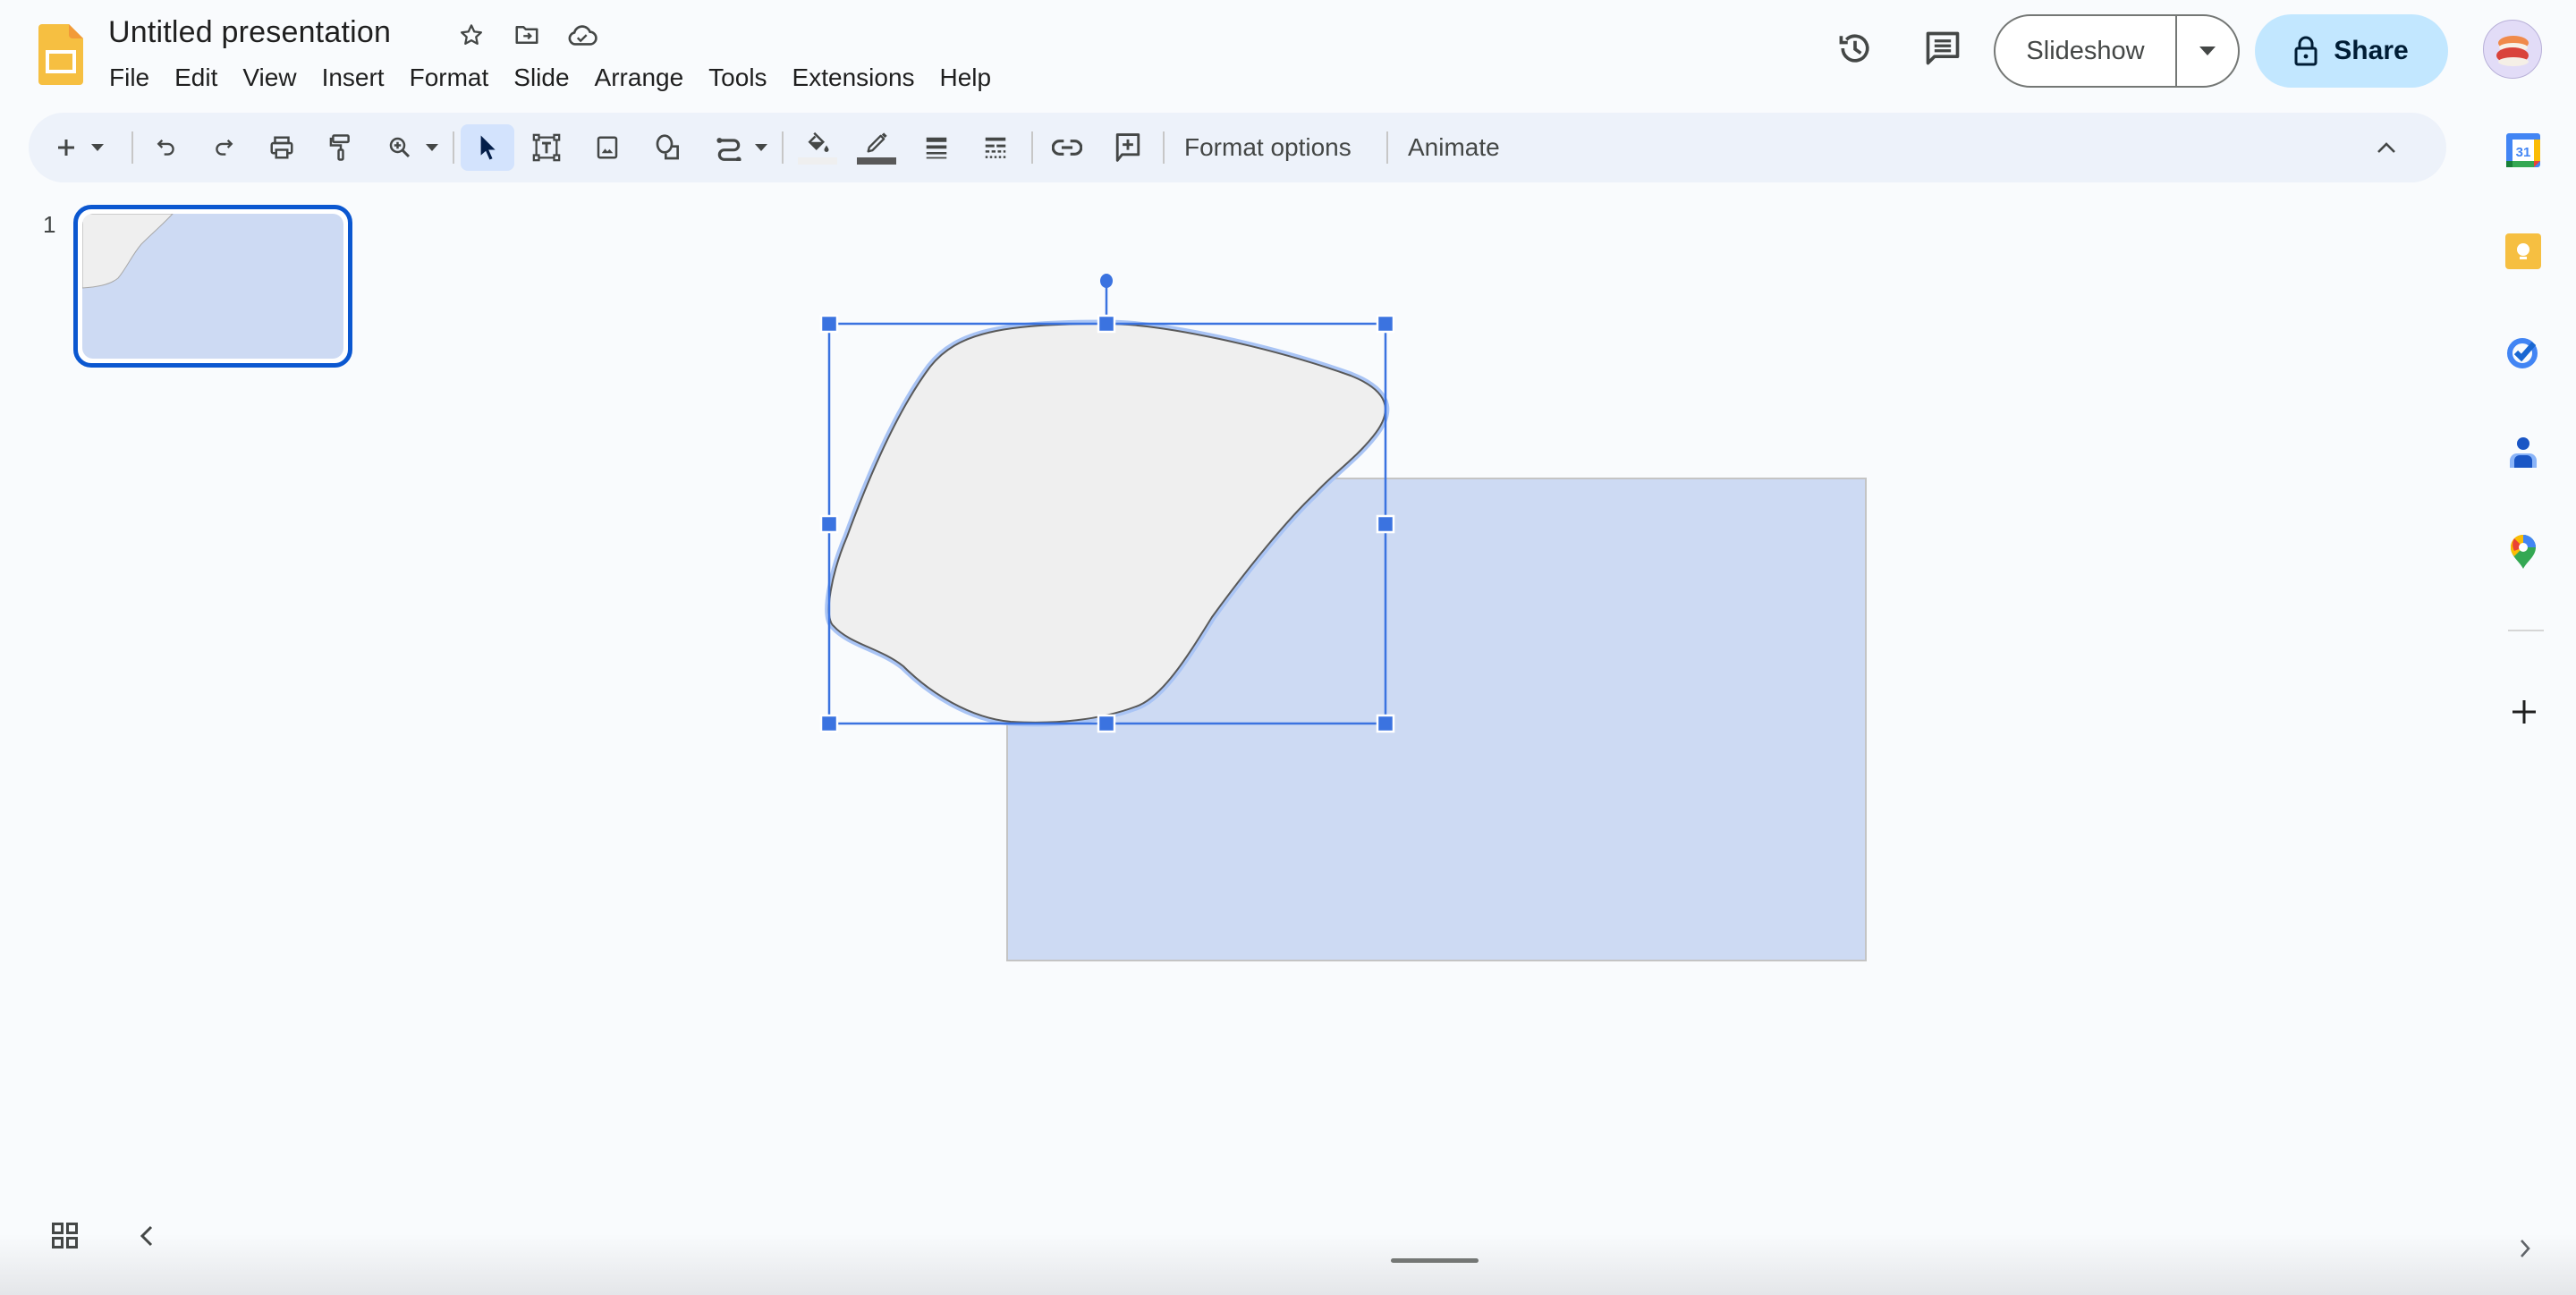 The image size is (2576, 1295). I want to click on comments-button, so click(1943, 48).